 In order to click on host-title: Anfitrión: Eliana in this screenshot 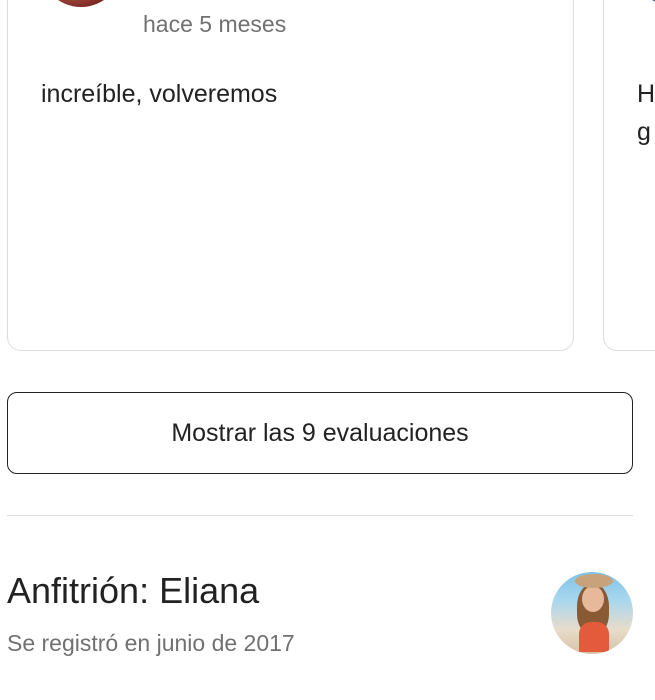, I will do `click(133, 590)`.